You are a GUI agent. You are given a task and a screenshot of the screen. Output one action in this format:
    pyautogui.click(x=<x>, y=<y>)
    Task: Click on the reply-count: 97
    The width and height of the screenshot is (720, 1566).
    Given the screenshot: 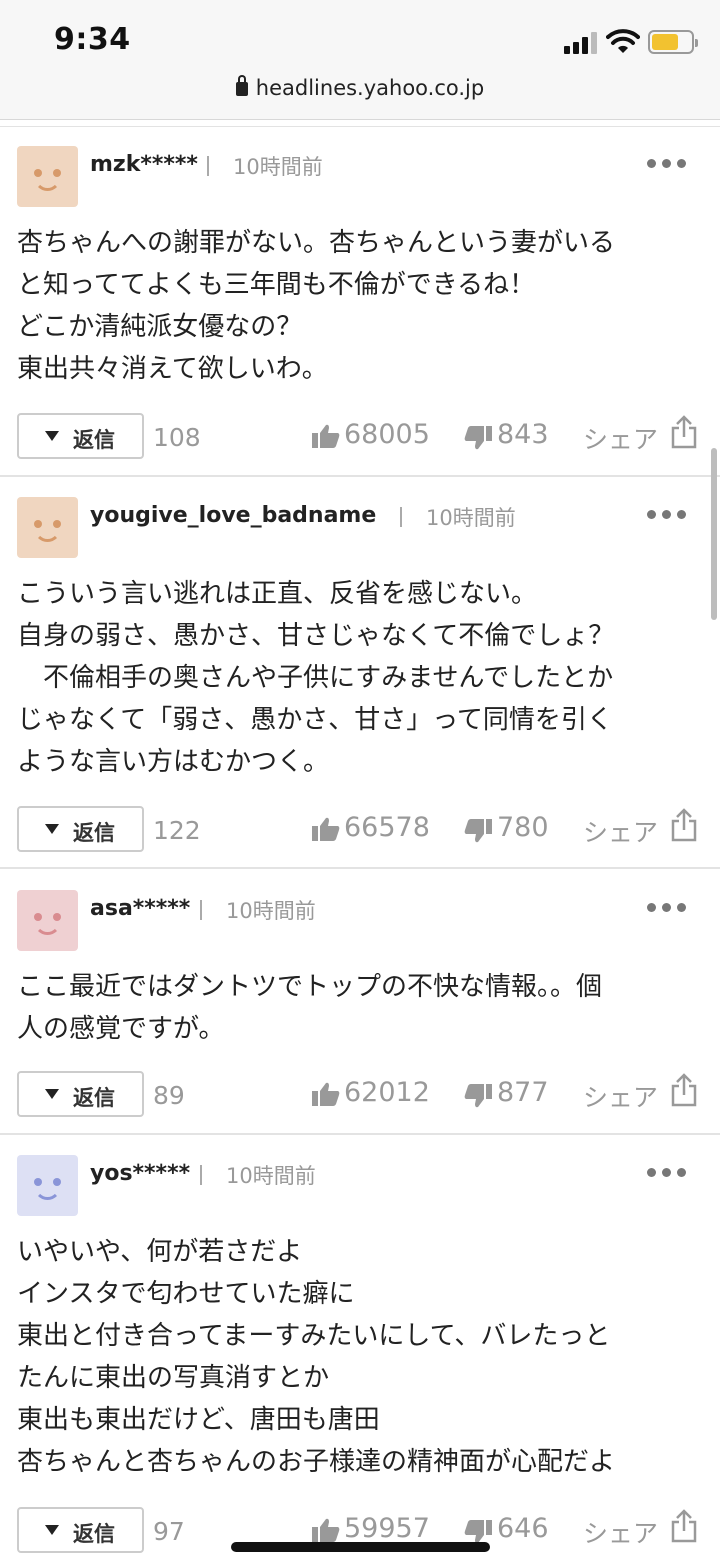 What is the action you would take?
    pyautogui.click(x=169, y=1531)
    